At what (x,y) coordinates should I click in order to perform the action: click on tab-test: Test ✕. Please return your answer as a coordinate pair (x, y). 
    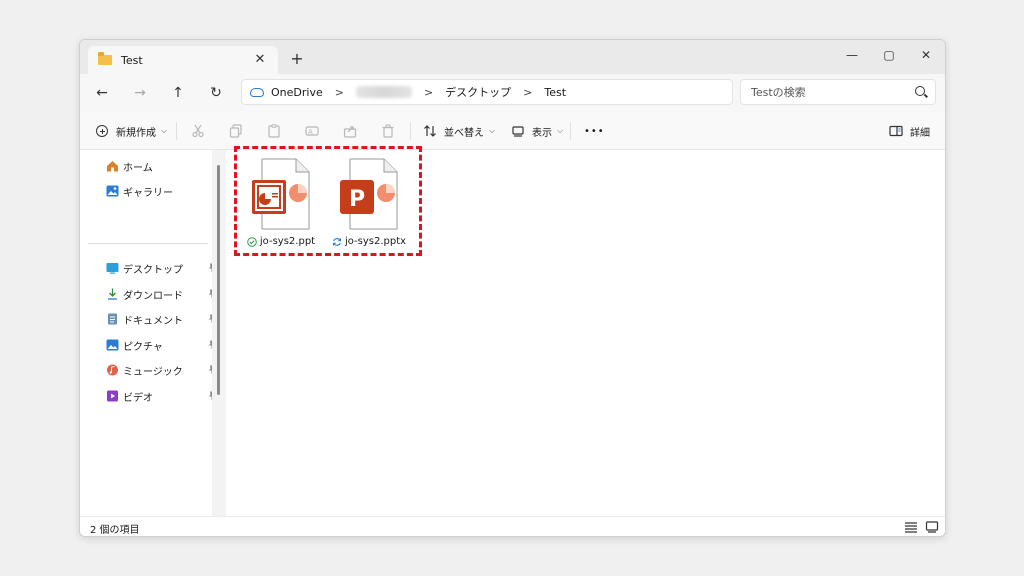
    Looking at the image, I should click on (183, 60).